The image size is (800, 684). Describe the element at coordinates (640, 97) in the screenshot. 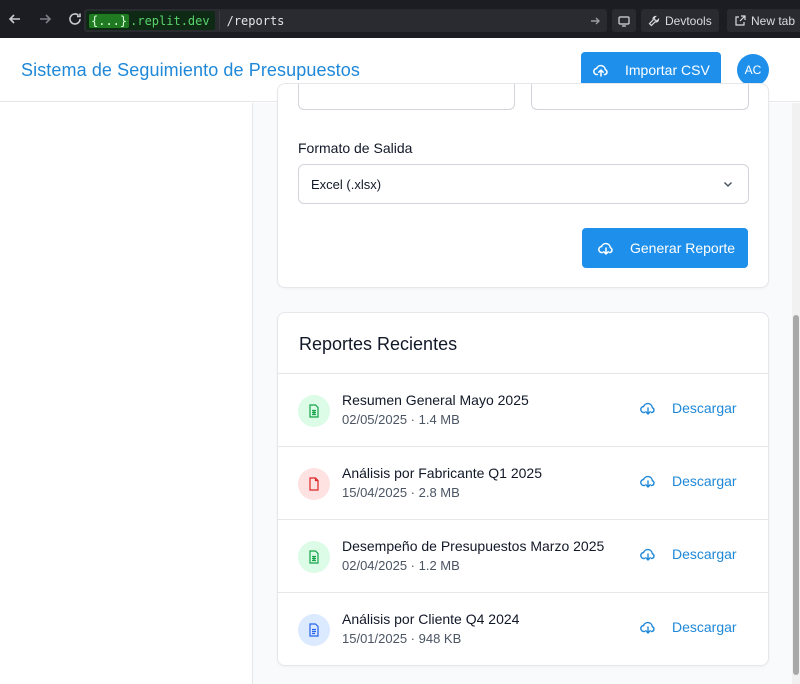

I see `date-to-field` at that location.